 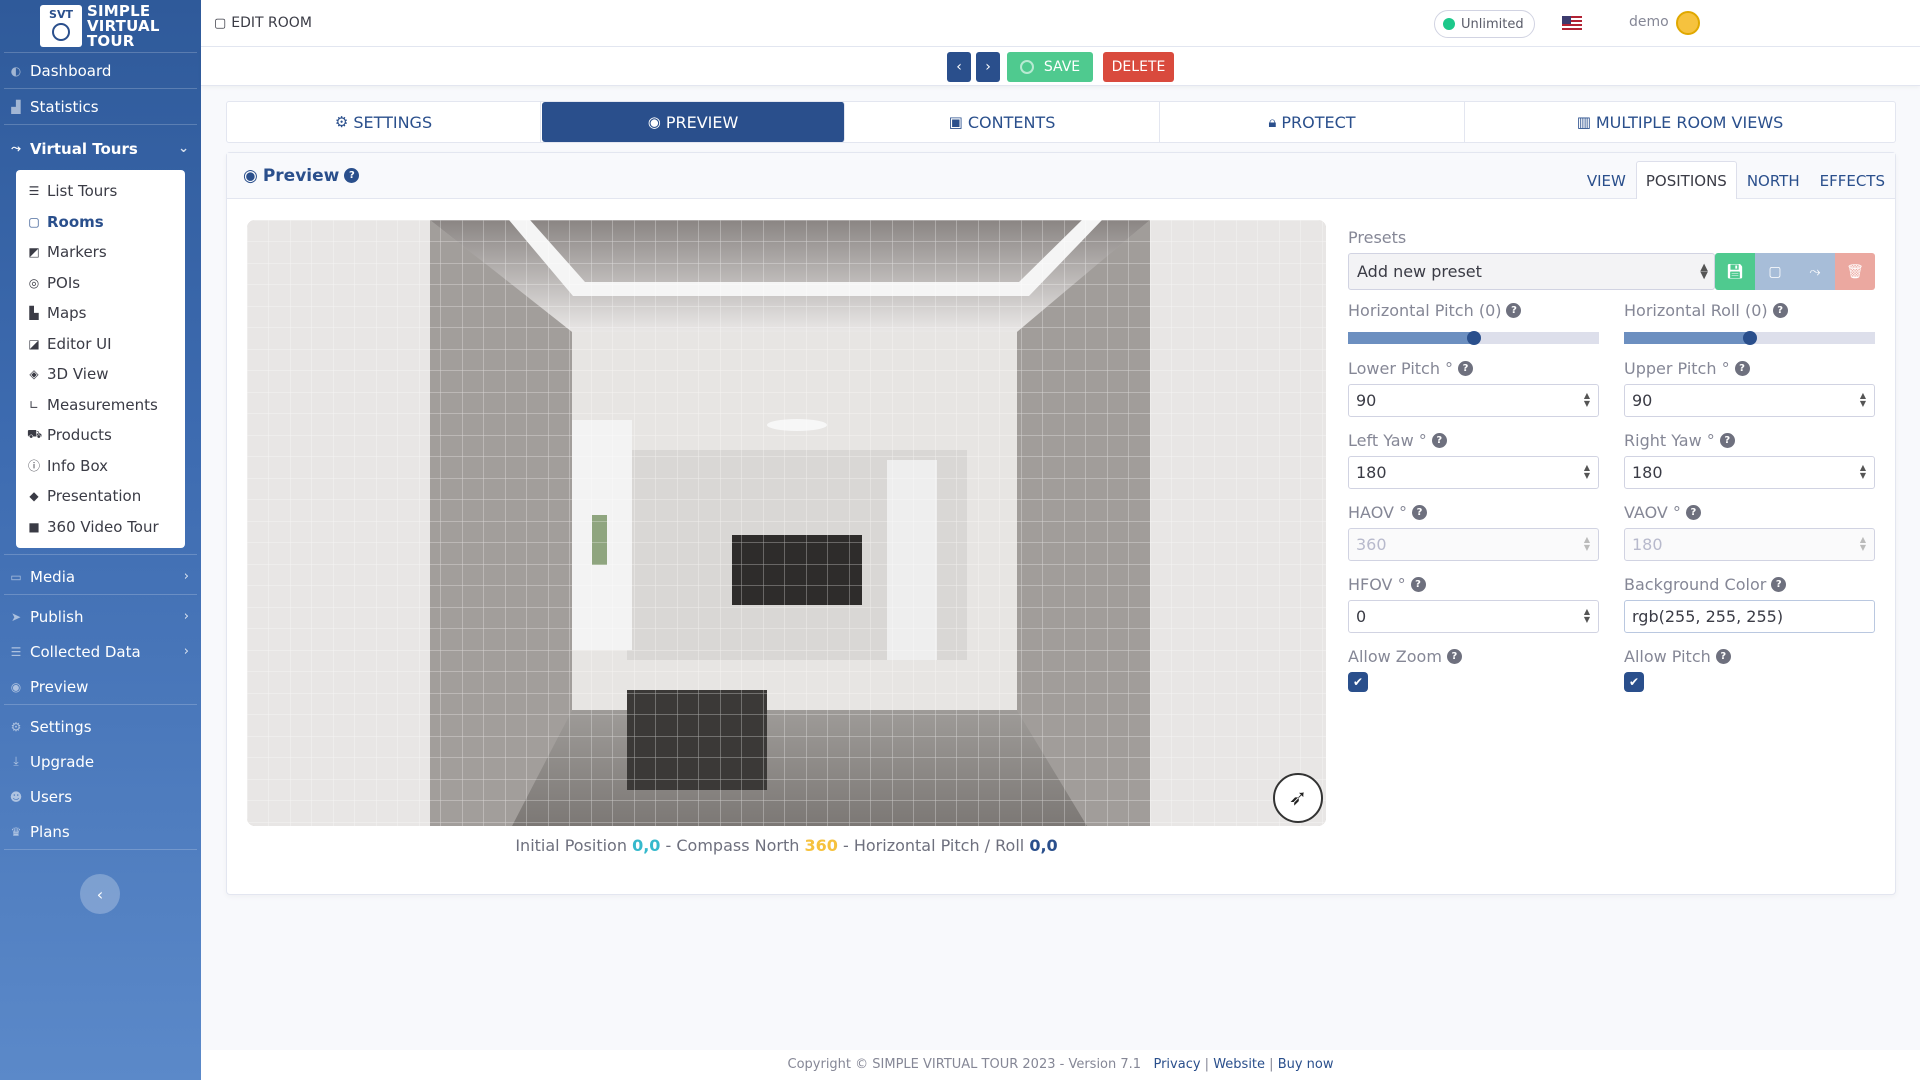 I want to click on sidebar-item-media: ▭ Media ›, so click(x=100, y=576).